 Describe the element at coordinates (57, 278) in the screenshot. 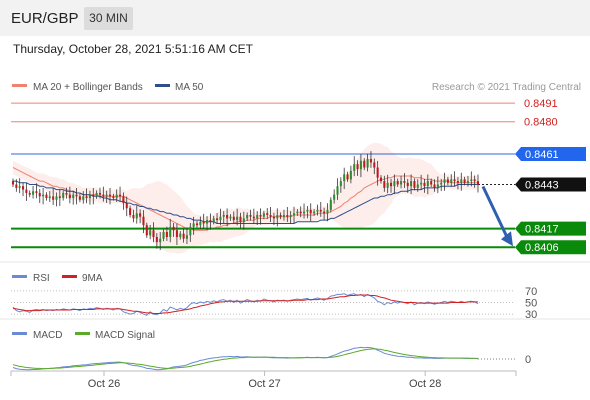

I see `rsi-legend: RSI 9MA` at that location.